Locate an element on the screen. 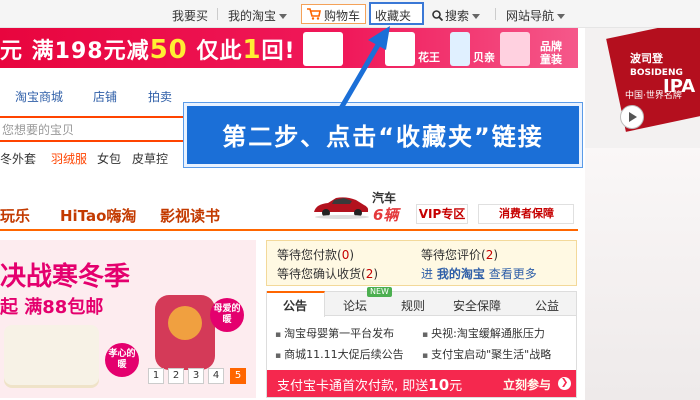  arrow-right-icon: ❯ is located at coordinates (564, 383).